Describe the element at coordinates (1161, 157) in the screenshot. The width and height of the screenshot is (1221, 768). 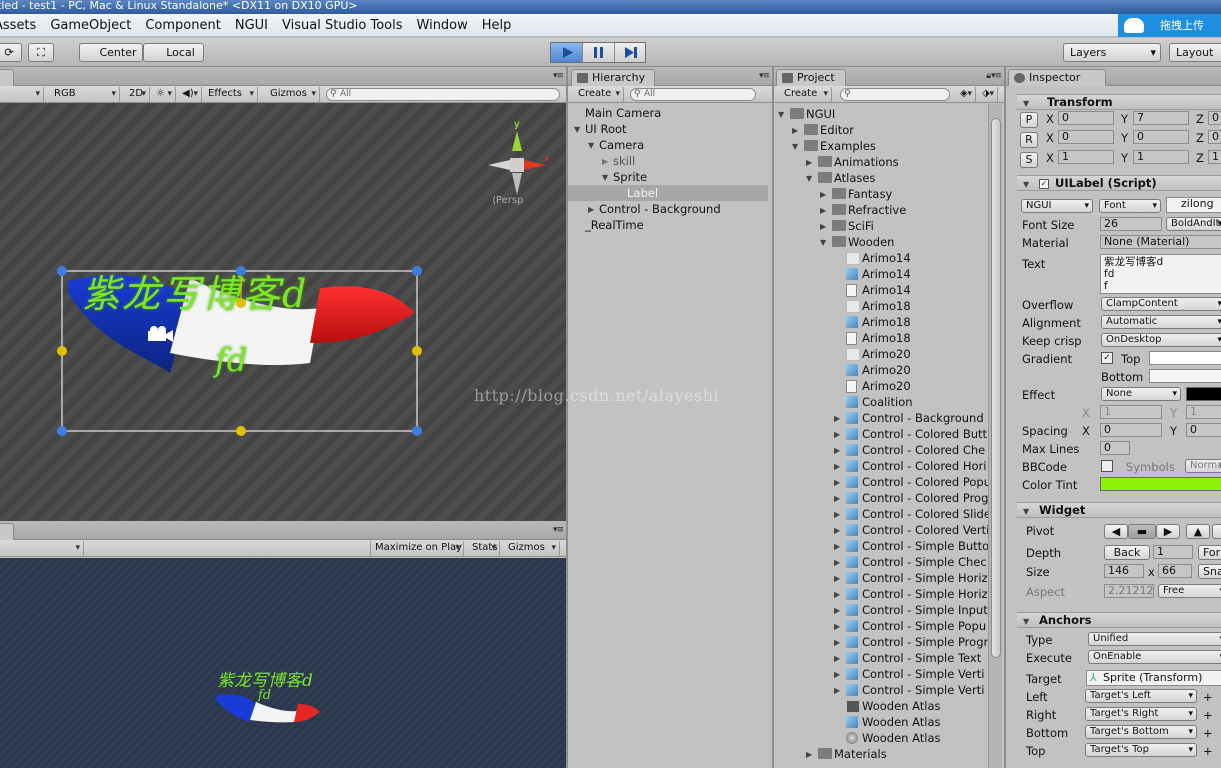
I see `scale-y-field: 1` at that location.